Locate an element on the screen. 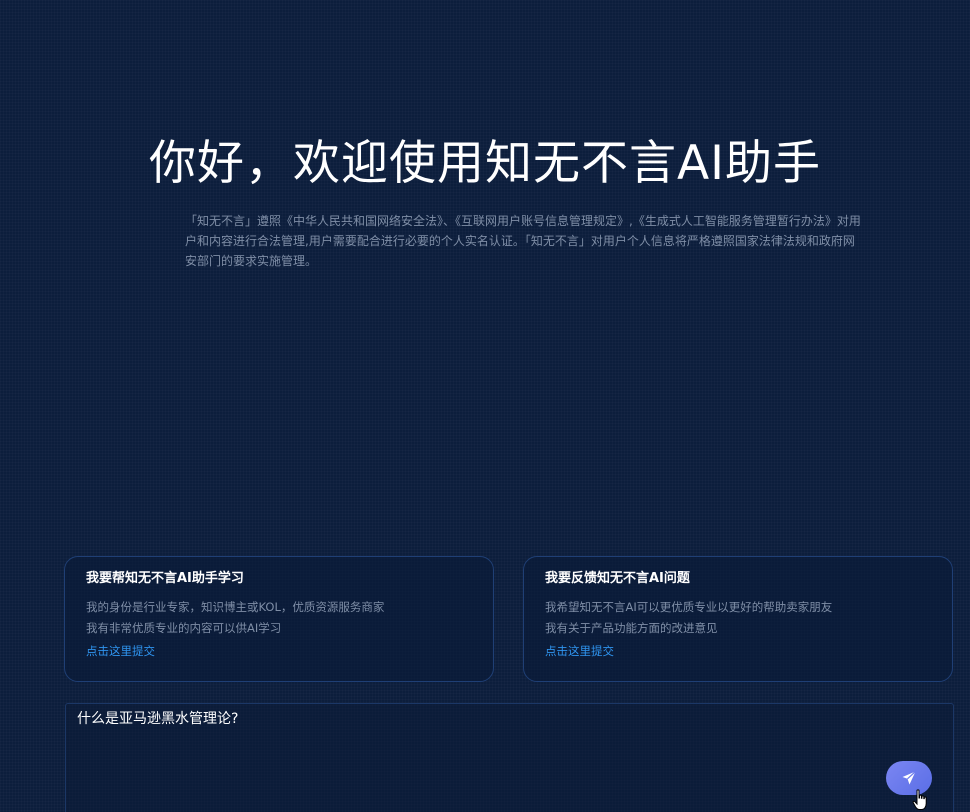 This screenshot has height=812, width=970. chat-input-box: 什么是亚马逊黑水管理论? is located at coordinates (509, 757).